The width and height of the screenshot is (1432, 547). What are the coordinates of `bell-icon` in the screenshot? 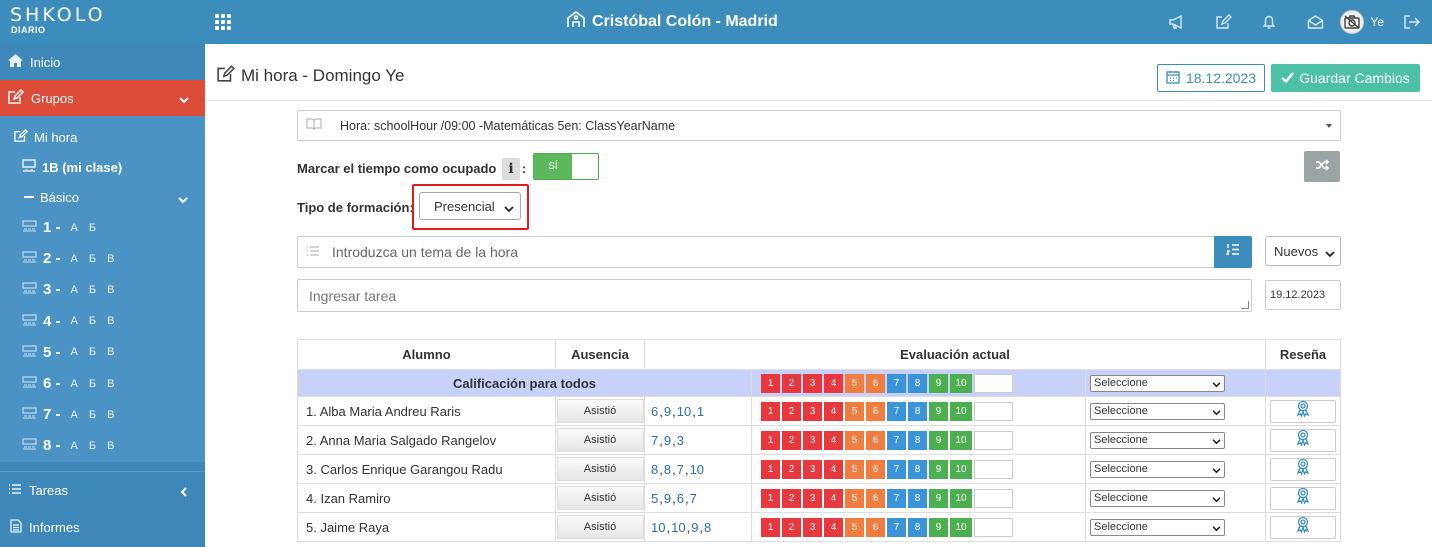 It's located at (1269, 22).